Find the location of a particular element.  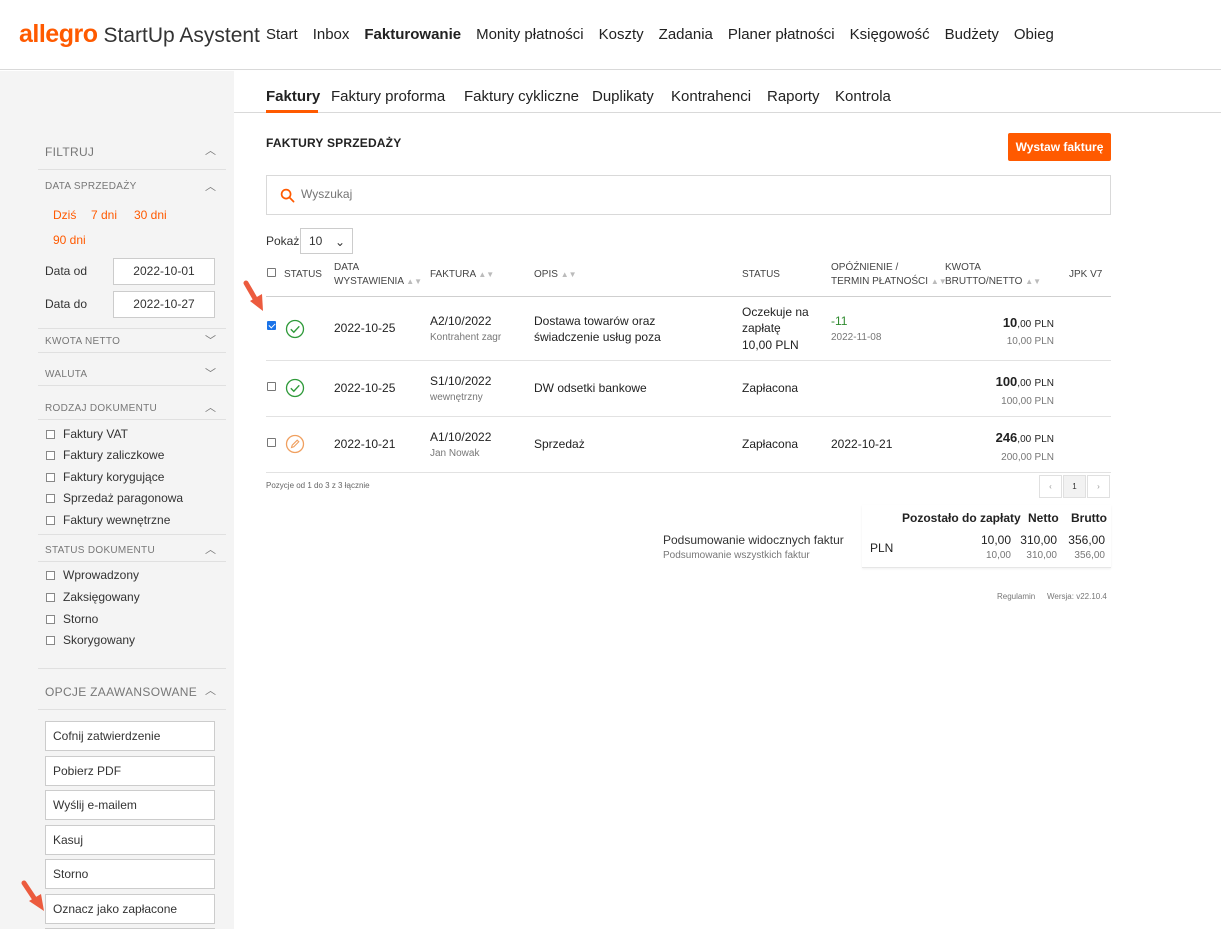

invoice-date: 2022-10-25 is located at coordinates (365, 328).